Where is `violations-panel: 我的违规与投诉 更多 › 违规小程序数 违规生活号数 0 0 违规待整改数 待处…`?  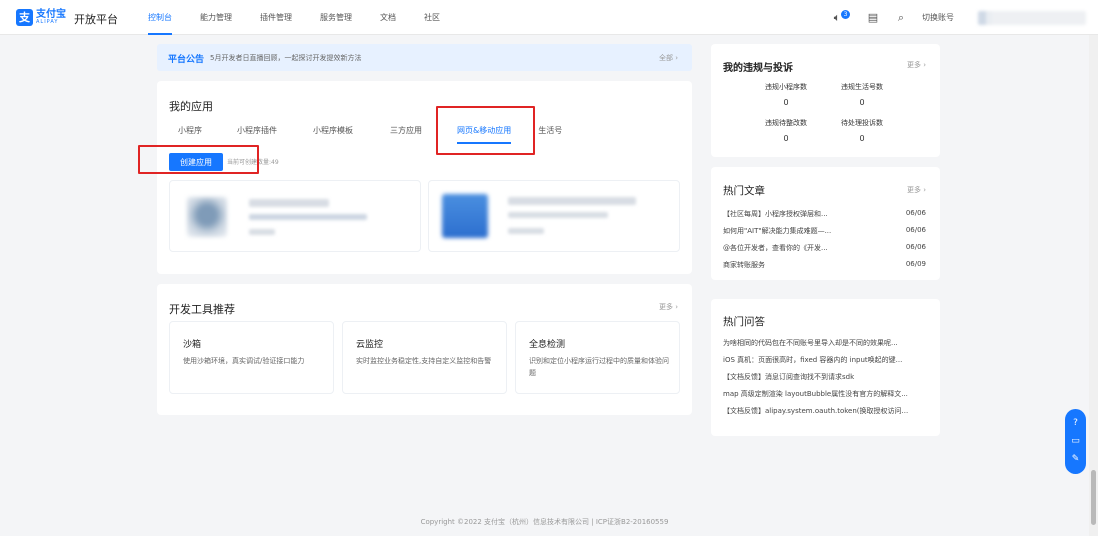
violations-panel: 我的违规与投诉 更多 › 违规小程序数 违规生活号数 0 0 违规待整改数 待处… is located at coordinates (825, 100).